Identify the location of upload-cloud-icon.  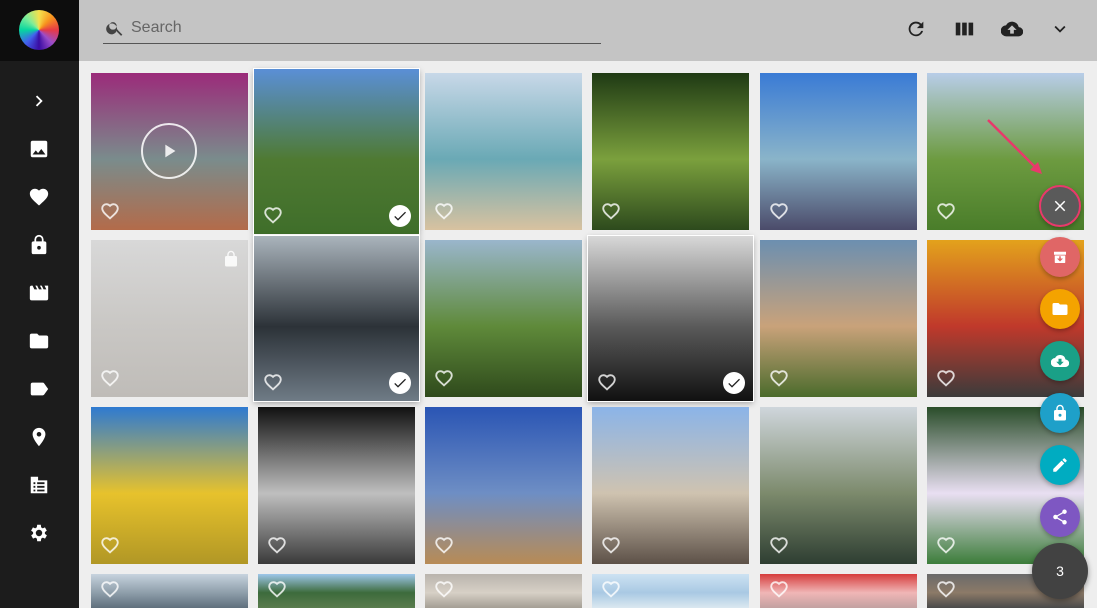
(1012, 29).